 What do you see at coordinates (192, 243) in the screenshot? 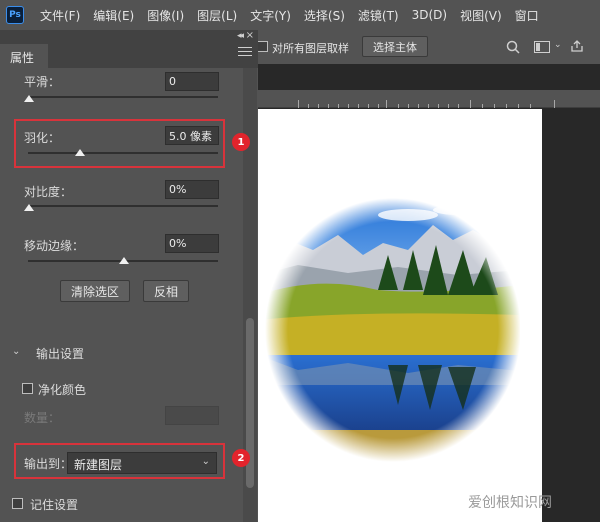
I see `shift-edge-field` at bounding box center [192, 243].